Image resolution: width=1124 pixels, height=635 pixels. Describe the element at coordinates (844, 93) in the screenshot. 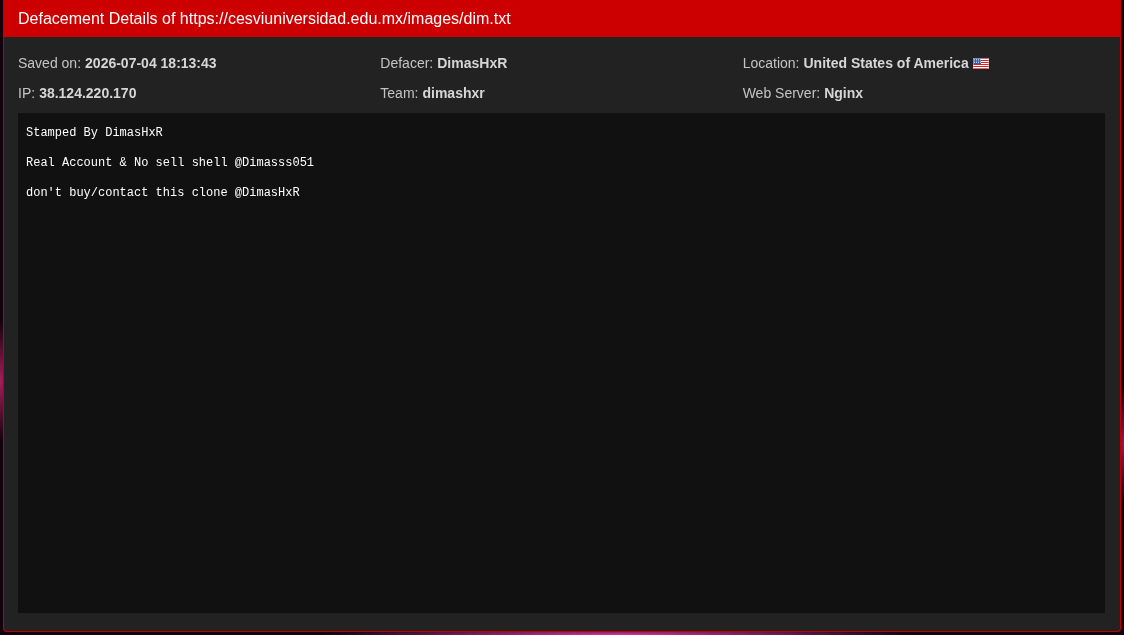

I see `detail-value: Nginx` at that location.